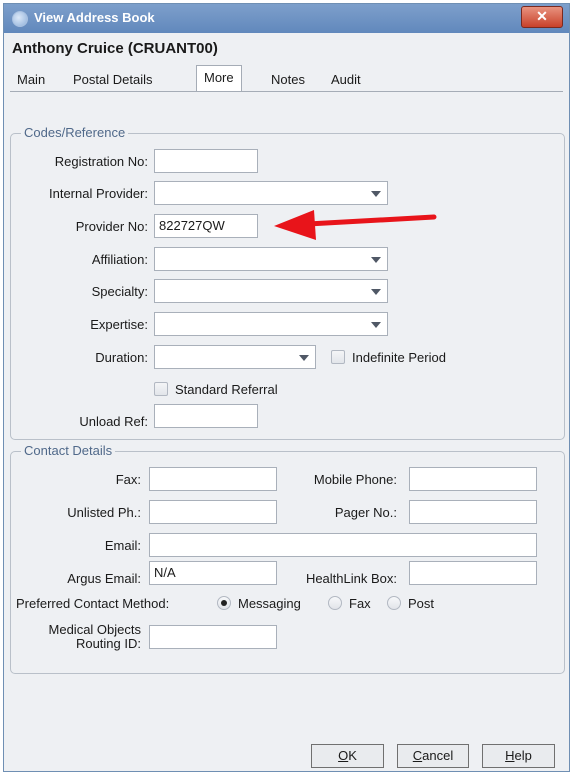 The height and width of the screenshot is (776, 574). I want to click on window-title: View Address Book, so click(94, 17).